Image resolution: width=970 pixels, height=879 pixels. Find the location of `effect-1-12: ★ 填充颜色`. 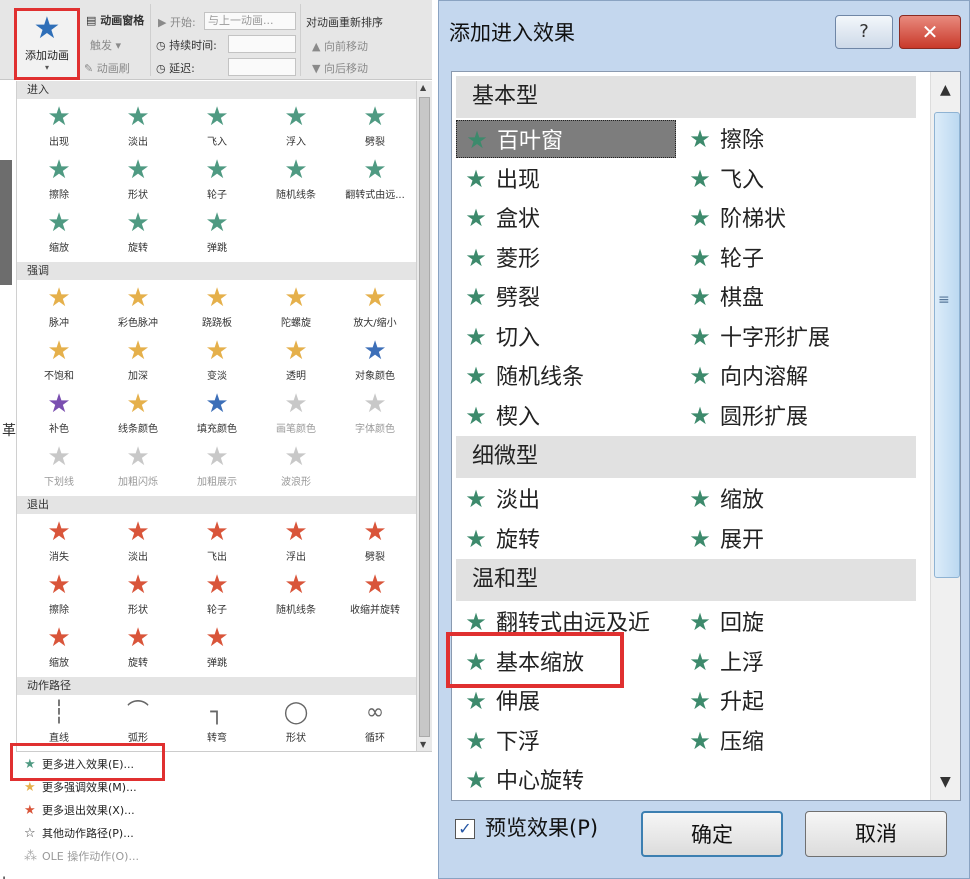

effect-1-12: ★ 填充颜色 is located at coordinates (217, 414).